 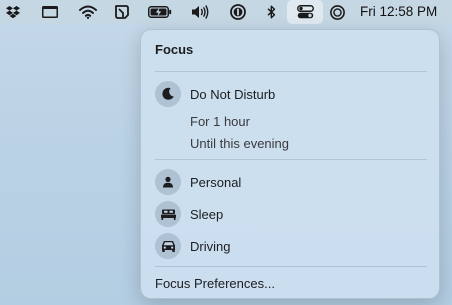 I want to click on car-icon, so click(x=168, y=246).